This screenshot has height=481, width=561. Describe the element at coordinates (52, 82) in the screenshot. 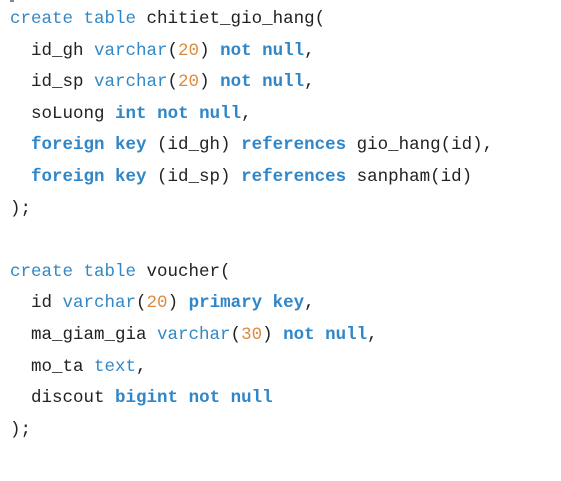

I see `token-identifier: id_sp` at that location.